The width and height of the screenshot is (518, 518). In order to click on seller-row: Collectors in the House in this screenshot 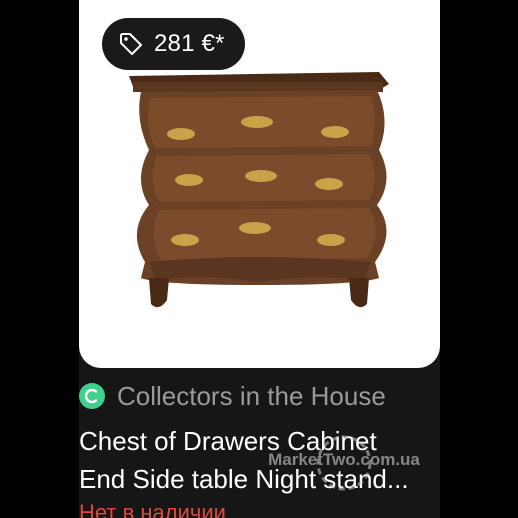, I will do `click(232, 396)`.